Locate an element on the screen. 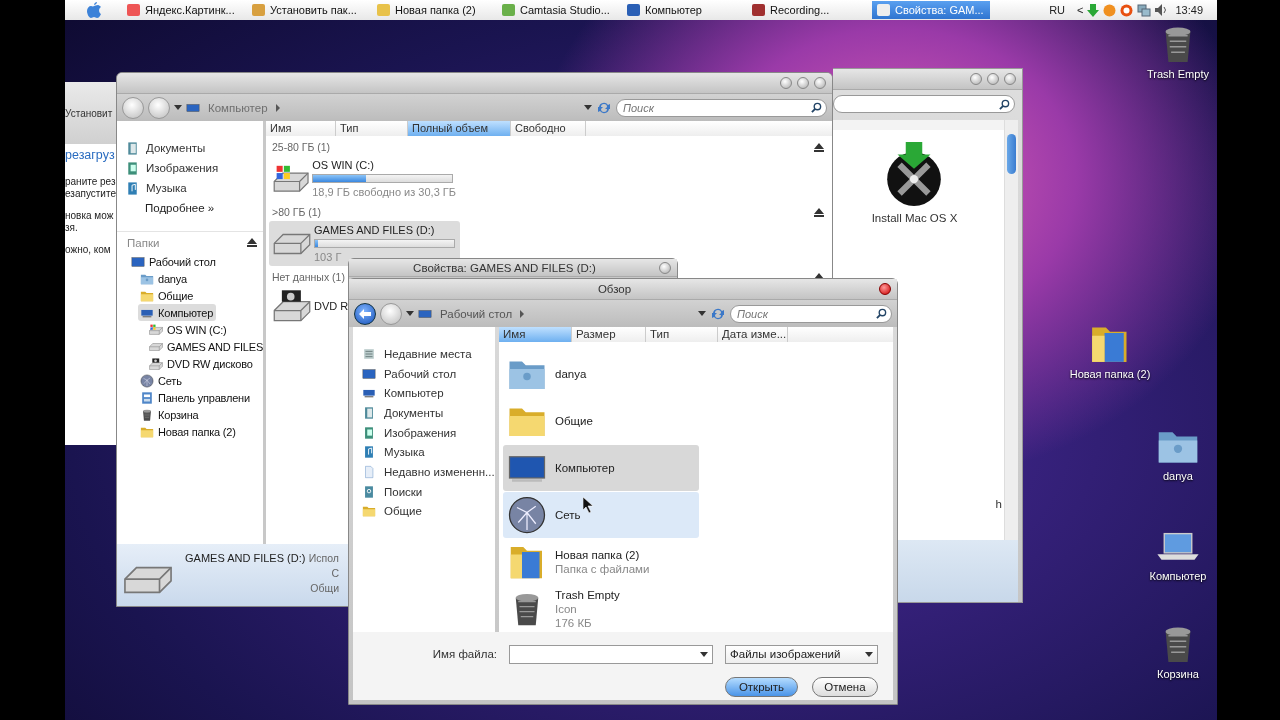  text-line: новка мож is located at coordinates (90, 216).